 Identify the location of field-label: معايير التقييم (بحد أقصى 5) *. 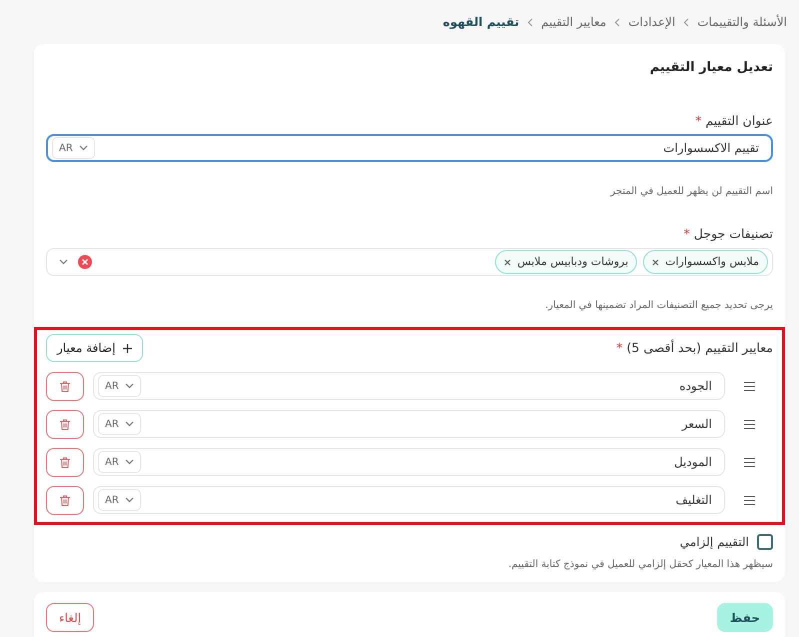
(694, 347).